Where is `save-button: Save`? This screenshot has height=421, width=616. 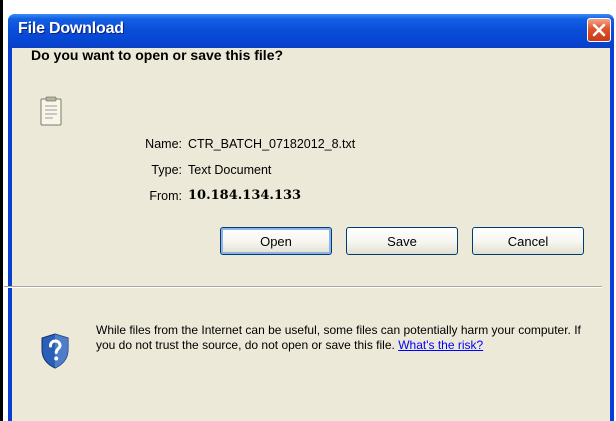 save-button: Save is located at coordinates (402, 241).